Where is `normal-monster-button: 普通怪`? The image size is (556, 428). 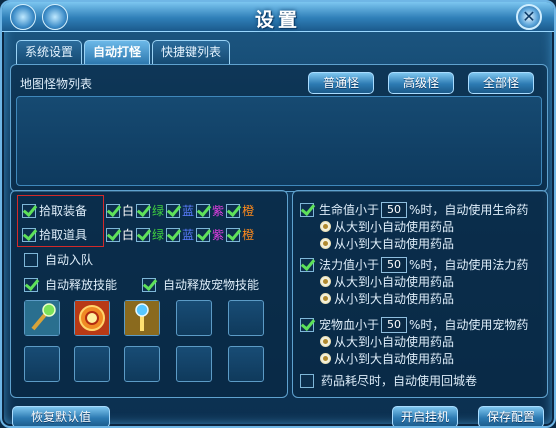
normal-monster-button: 普通怪 is located at coordinates (341, 83).